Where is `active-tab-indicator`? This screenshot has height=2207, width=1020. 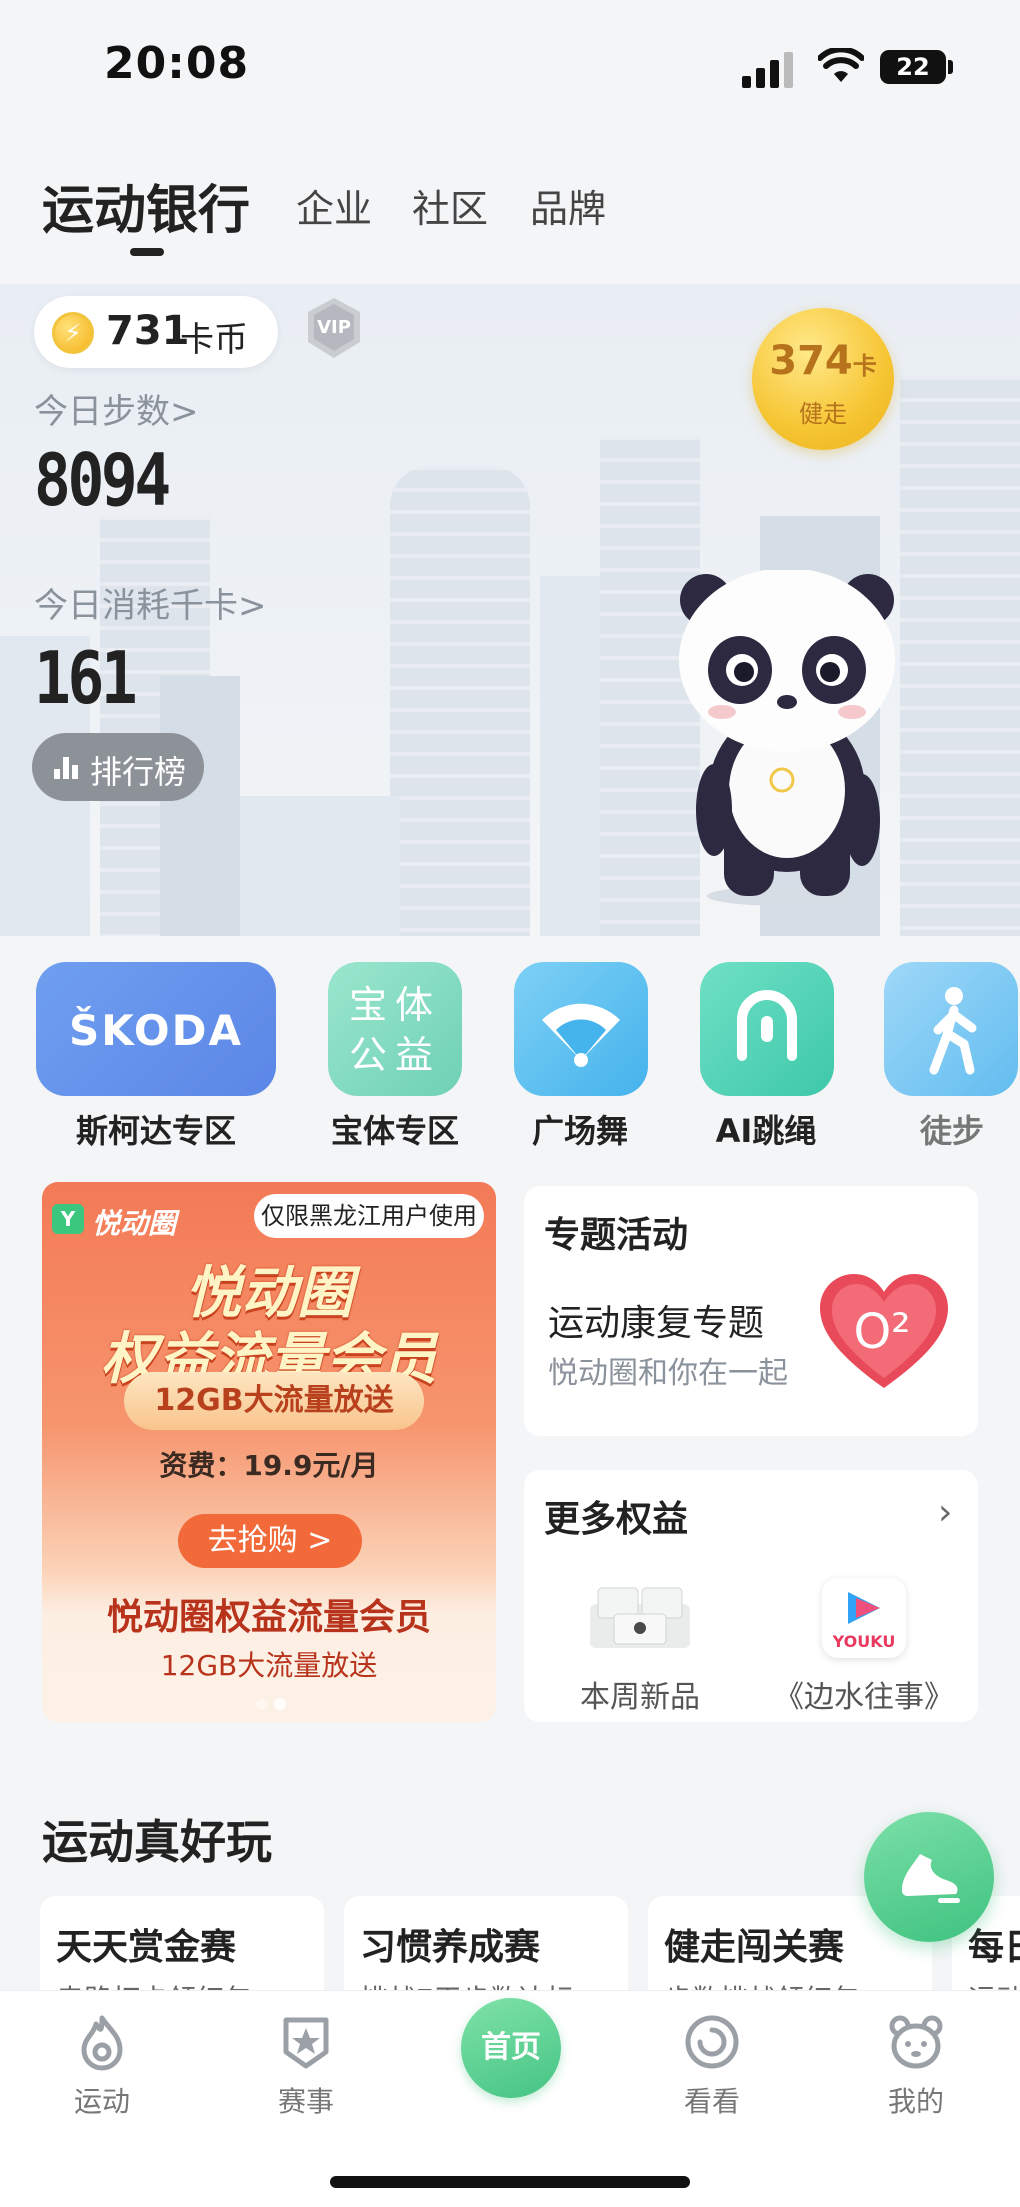 active-tab-indicator is located at coordinates (147, 252).